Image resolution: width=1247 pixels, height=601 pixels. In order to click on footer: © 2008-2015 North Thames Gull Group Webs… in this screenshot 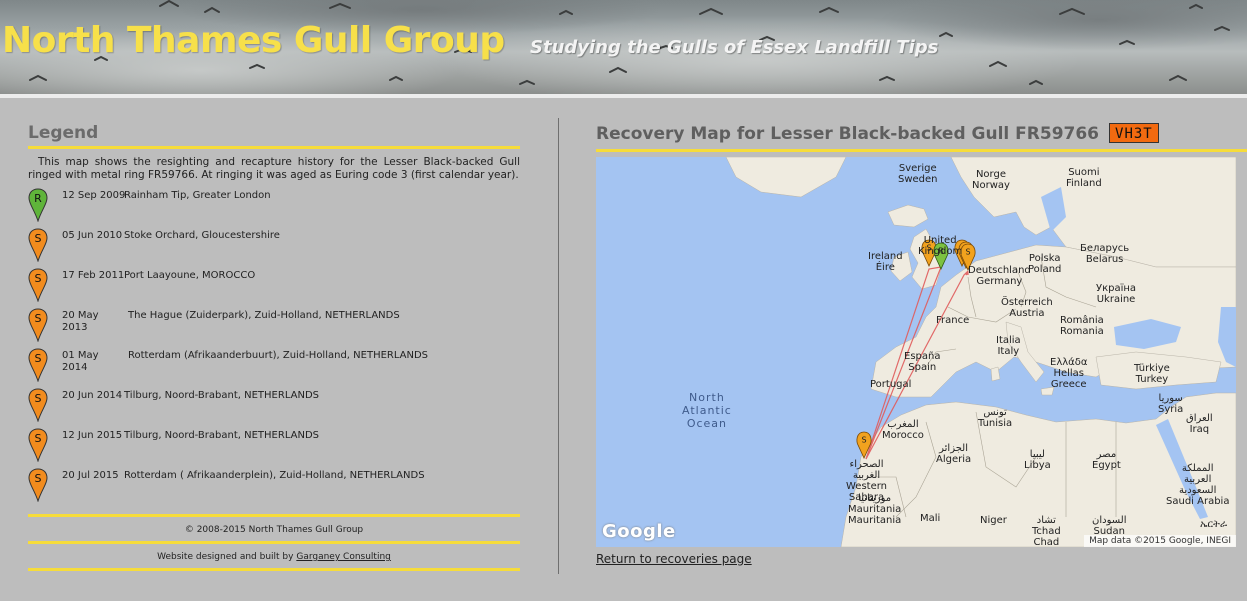, I will do `click(274, 542)`.